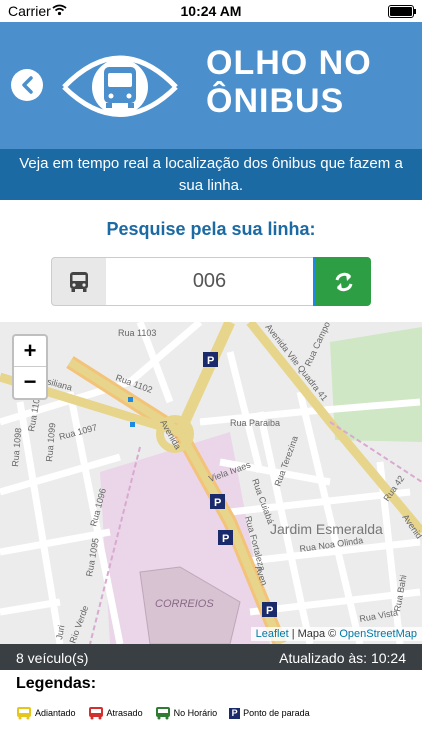 This screenshot has height=750, width=422. I want to click on bus-icon, so click(79, 281).